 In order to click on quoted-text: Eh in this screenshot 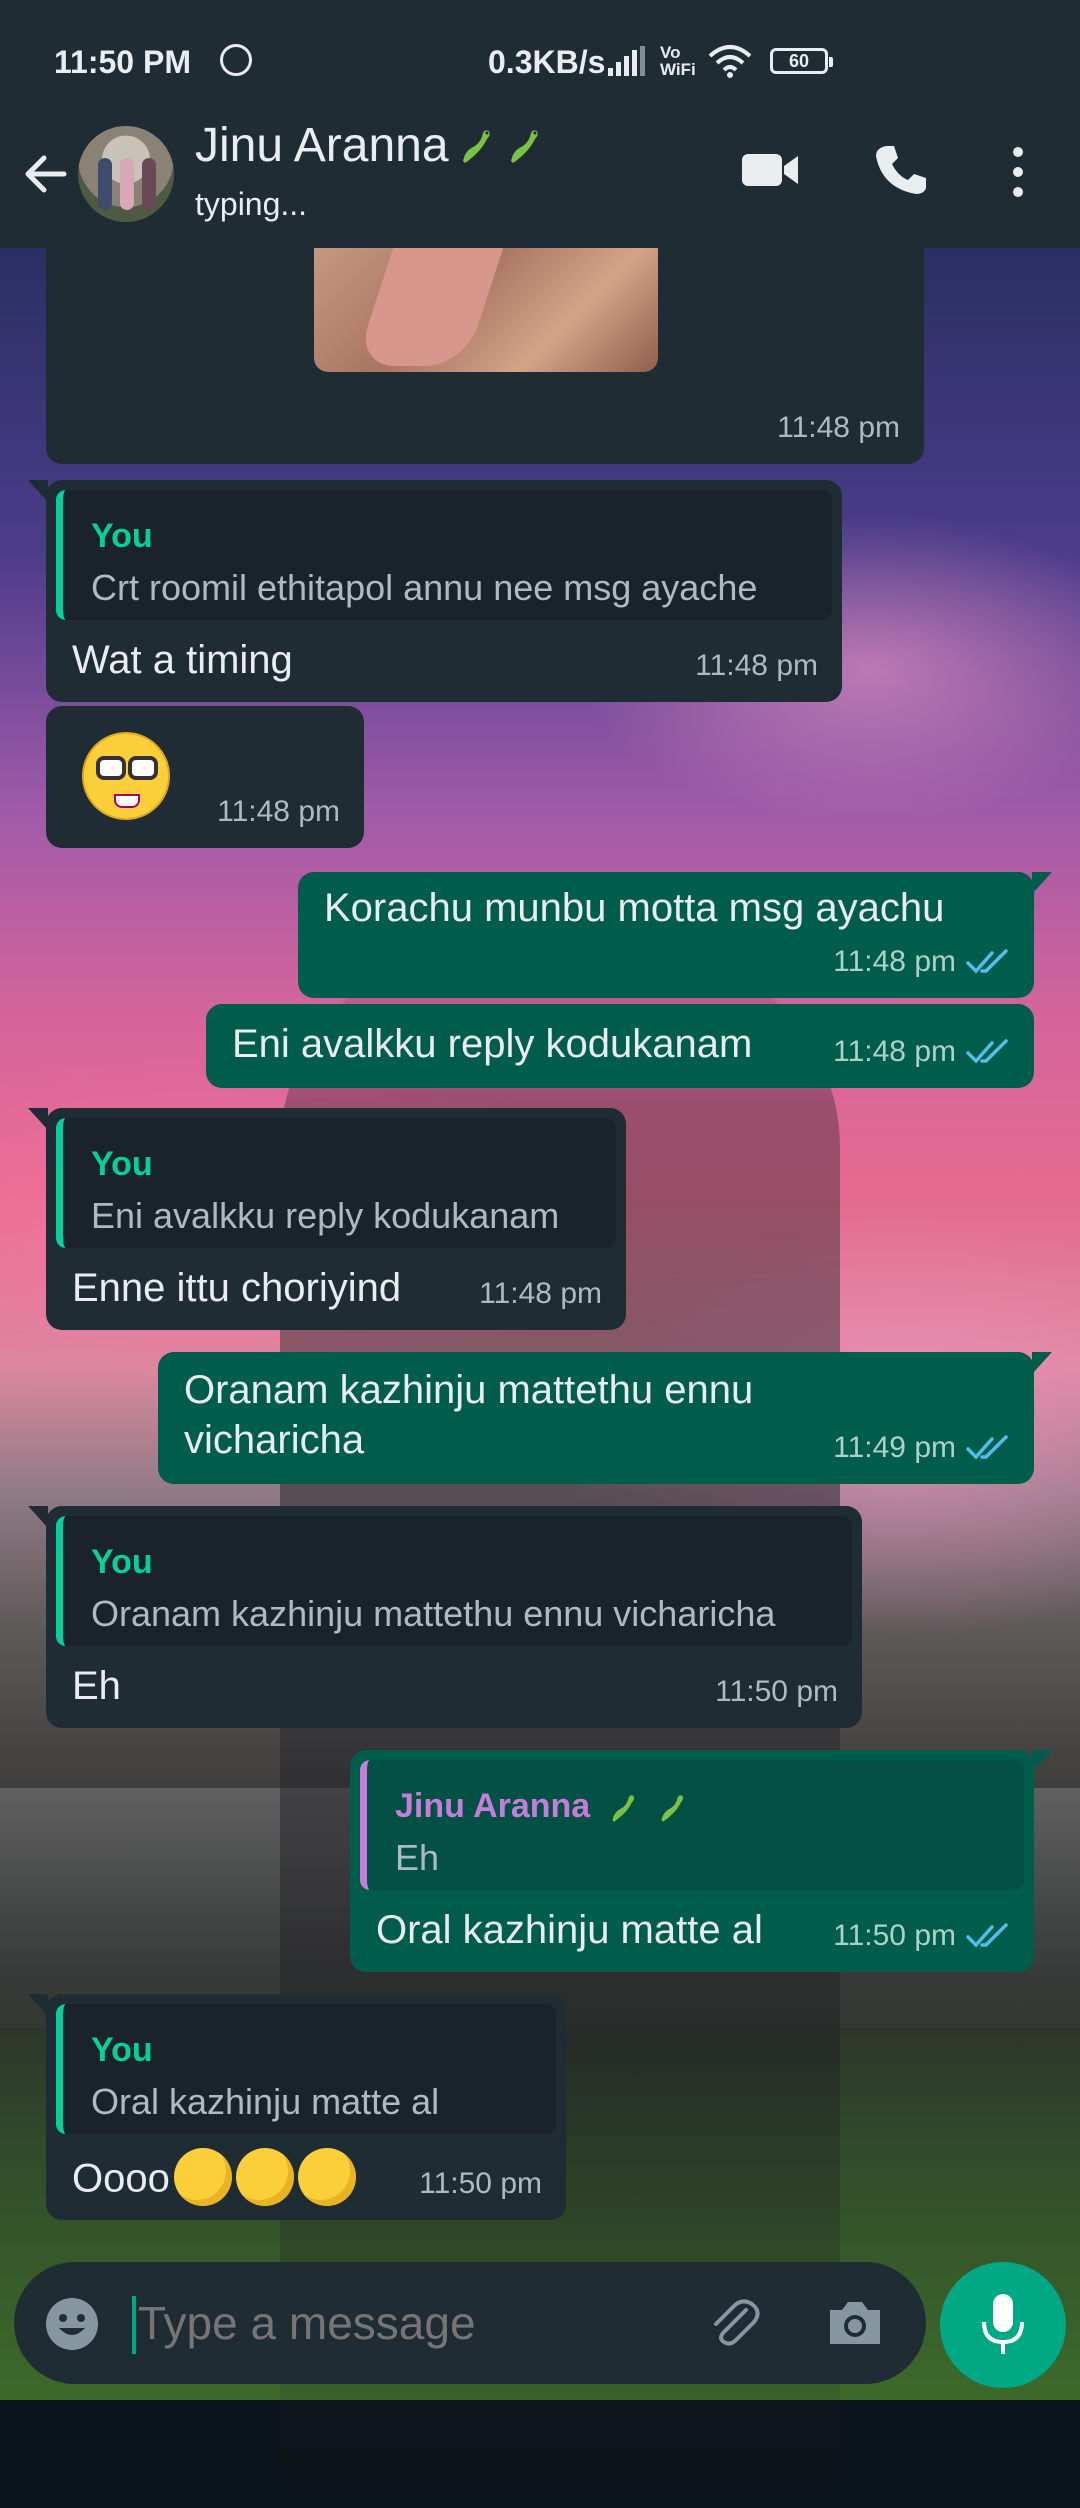, I will do `click(417, 1857)`.